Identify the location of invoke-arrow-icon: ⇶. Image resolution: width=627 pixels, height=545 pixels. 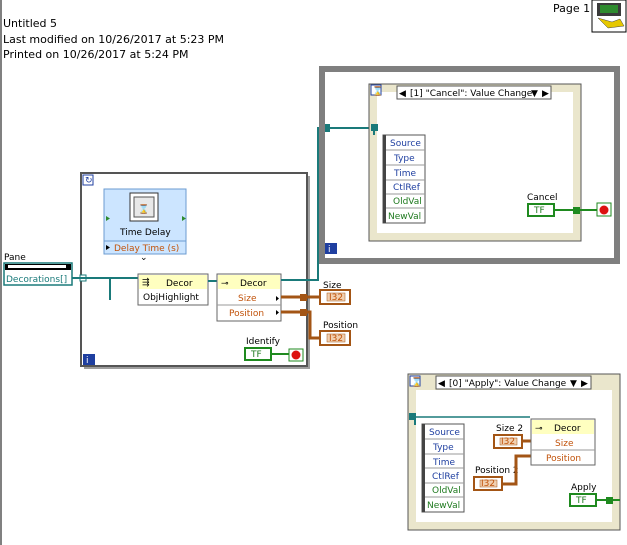
(146, 282).